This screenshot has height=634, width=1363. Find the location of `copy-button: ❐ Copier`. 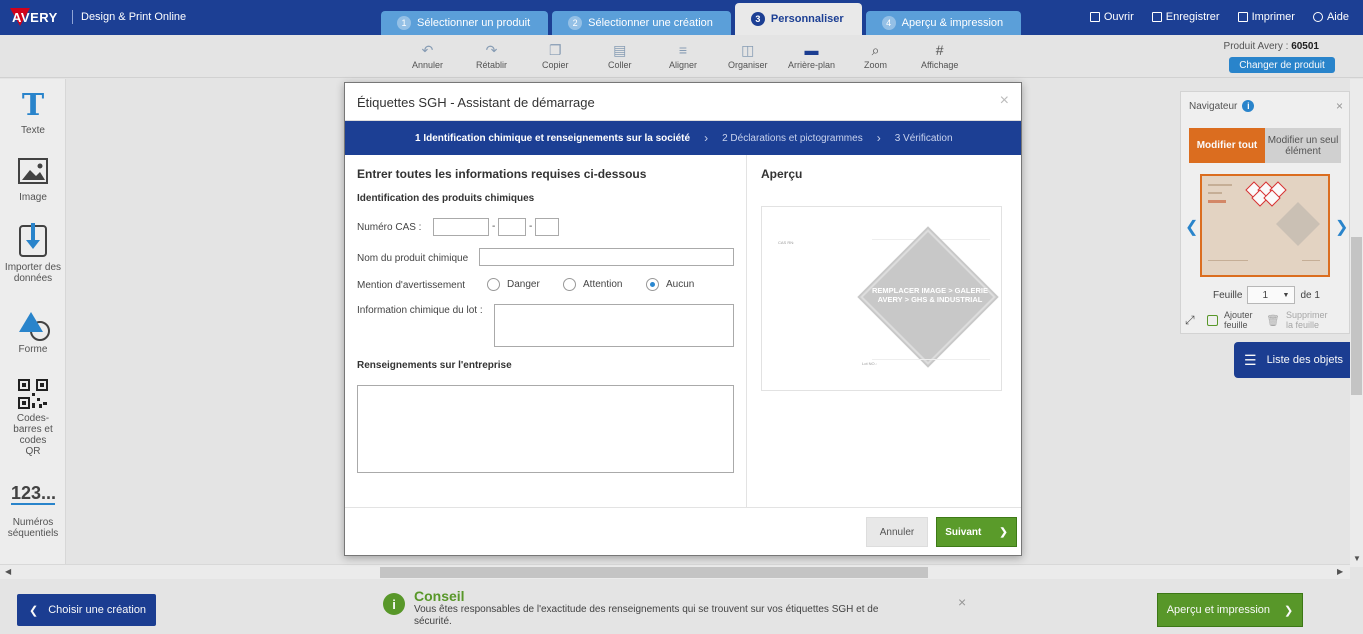

copy-button: ❐ Copier is located at coordinates (555, 56).